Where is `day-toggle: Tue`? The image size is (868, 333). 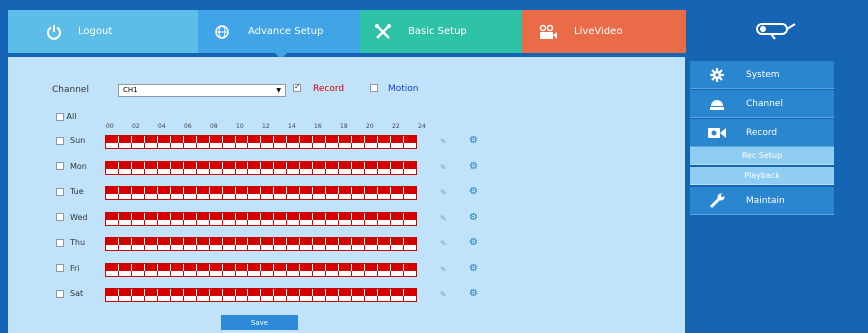
day-toggle: Tue is located at coordinates (70, 191).